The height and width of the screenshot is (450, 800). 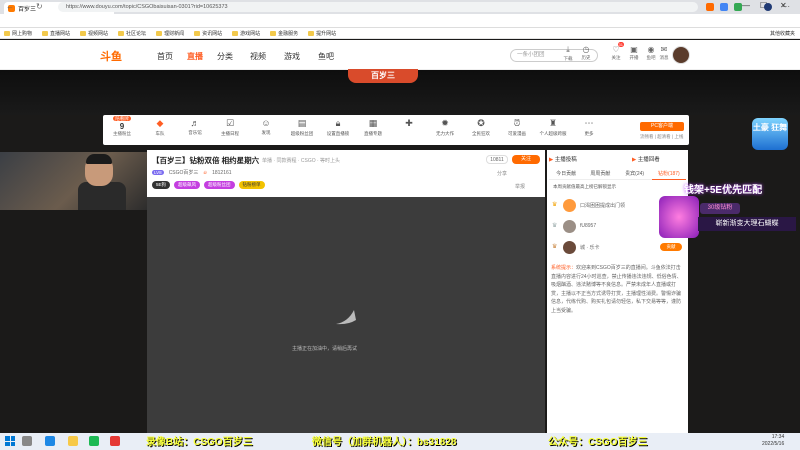 I want to click on follow-button: 关注, so click(x=526, y=159).